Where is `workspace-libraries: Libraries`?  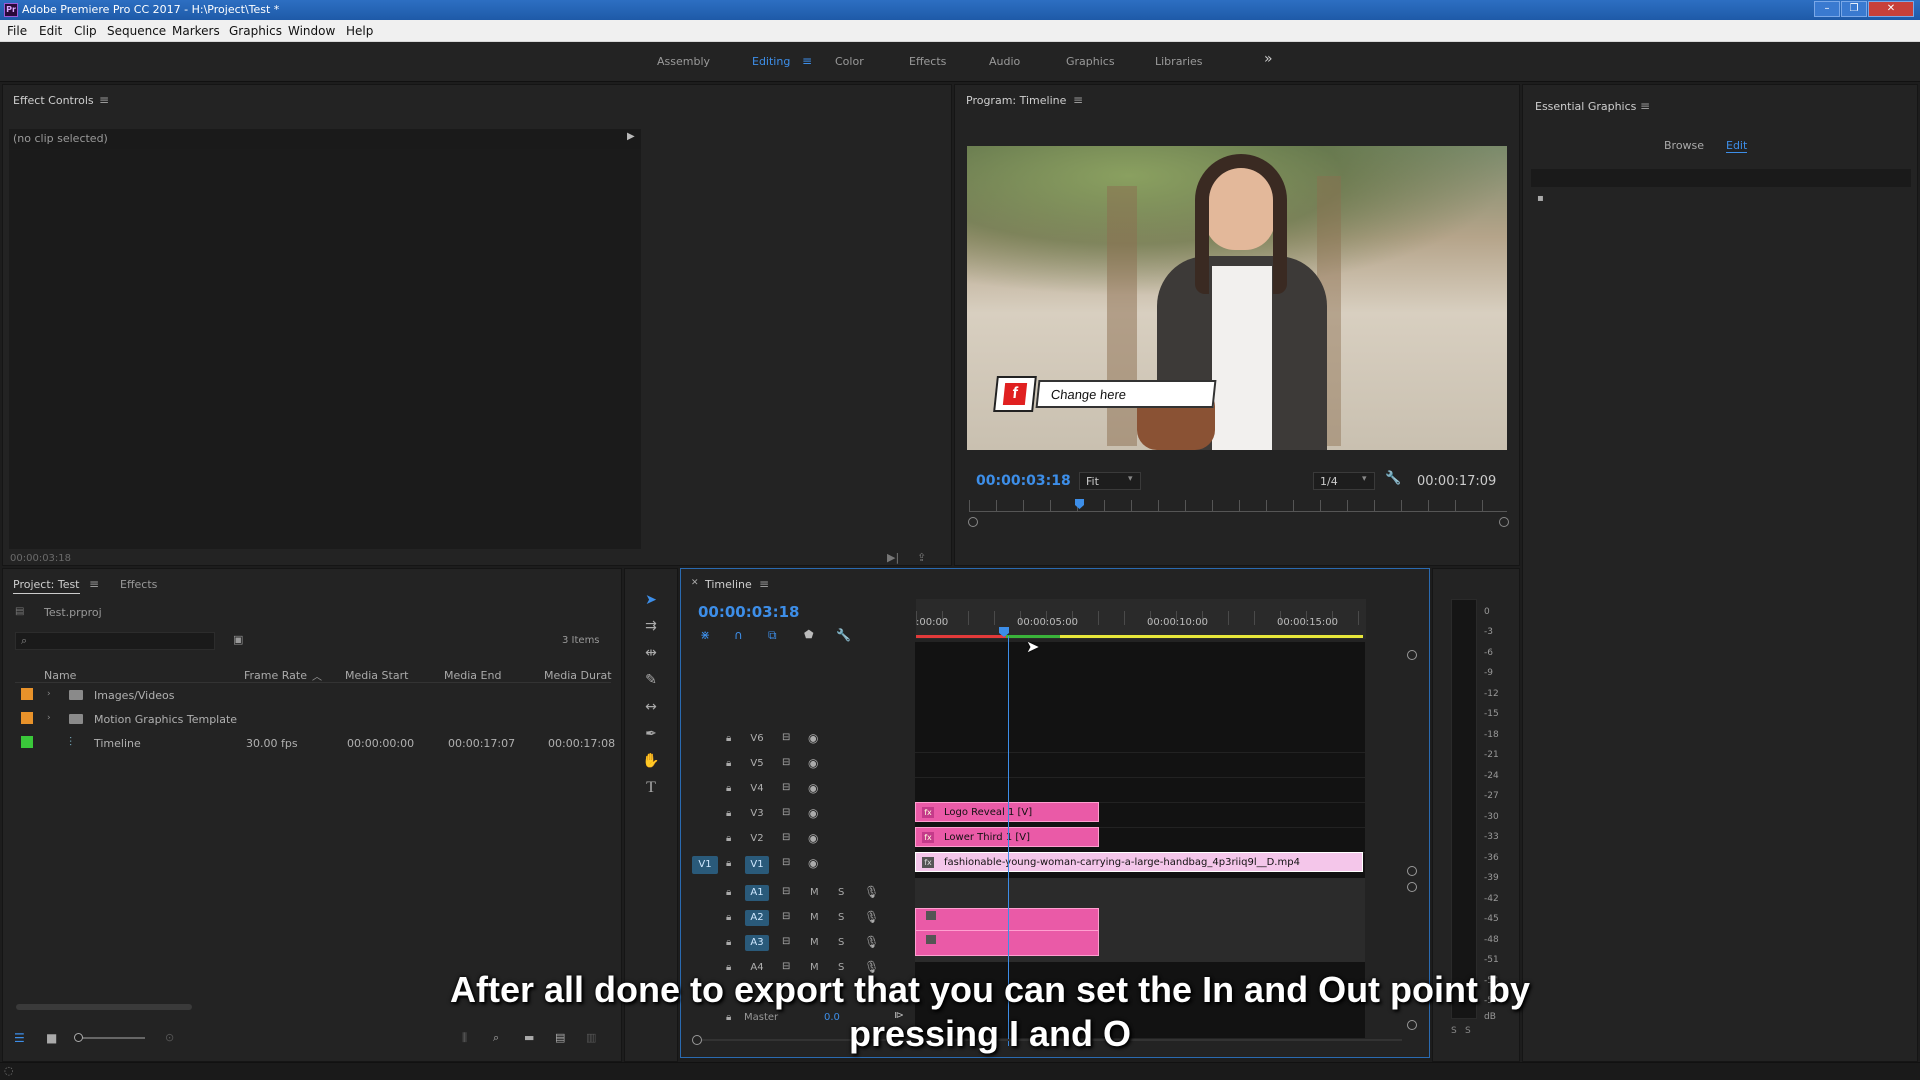 workspace-libraries: Libraries is located at coordinates (1179, 61).